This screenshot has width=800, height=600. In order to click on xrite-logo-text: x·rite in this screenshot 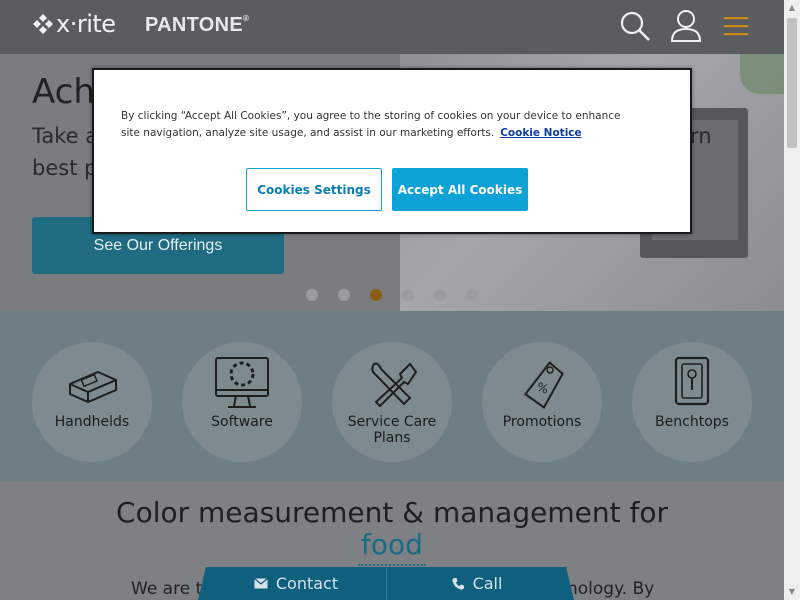, I will do `click(86, 24)`.